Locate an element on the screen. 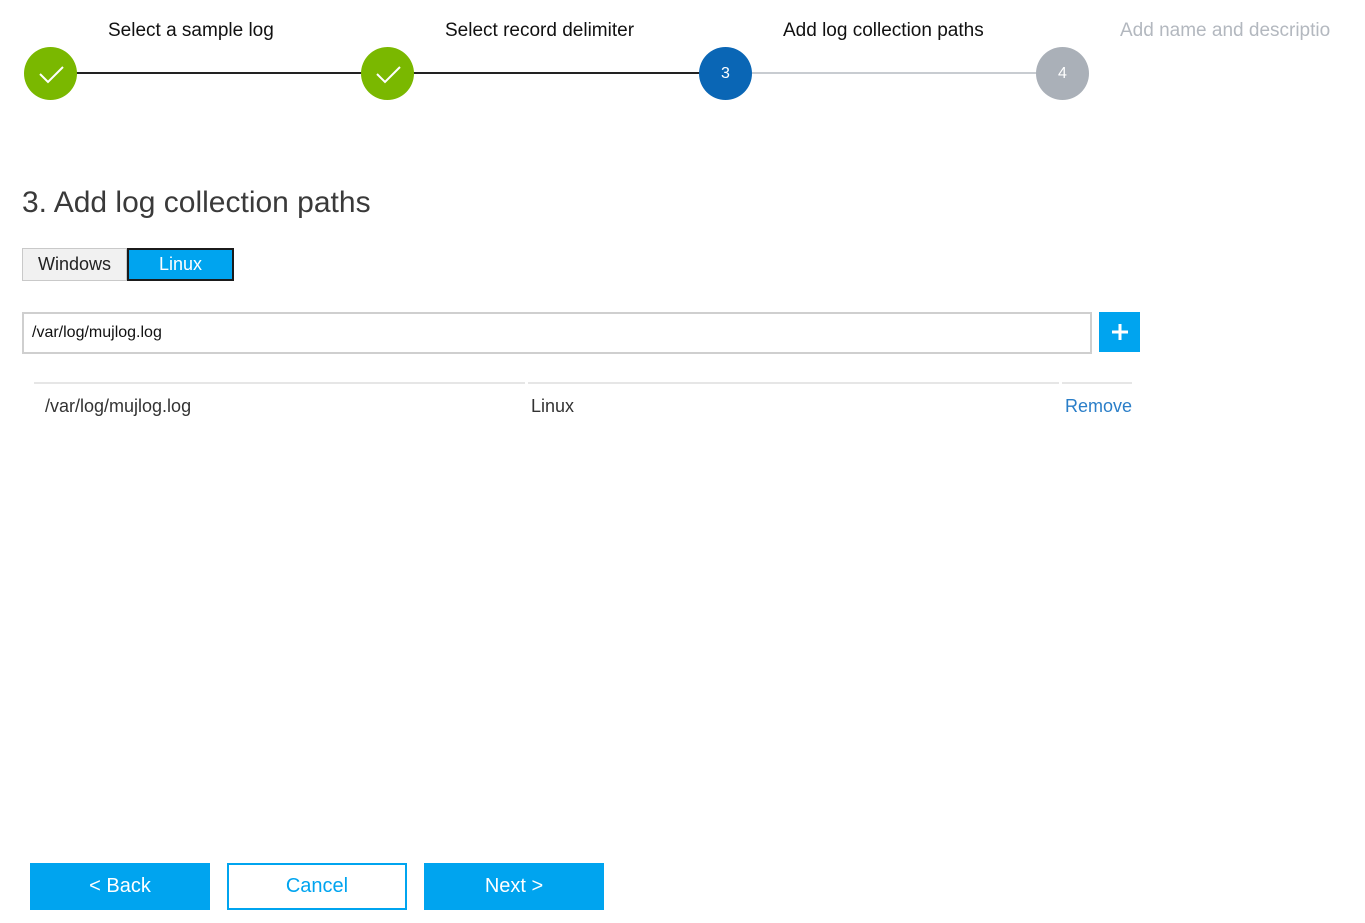 The width and height of the screenshot is (1365, 923). step-3-indicator: 3 is located at coordinates (725, 73).